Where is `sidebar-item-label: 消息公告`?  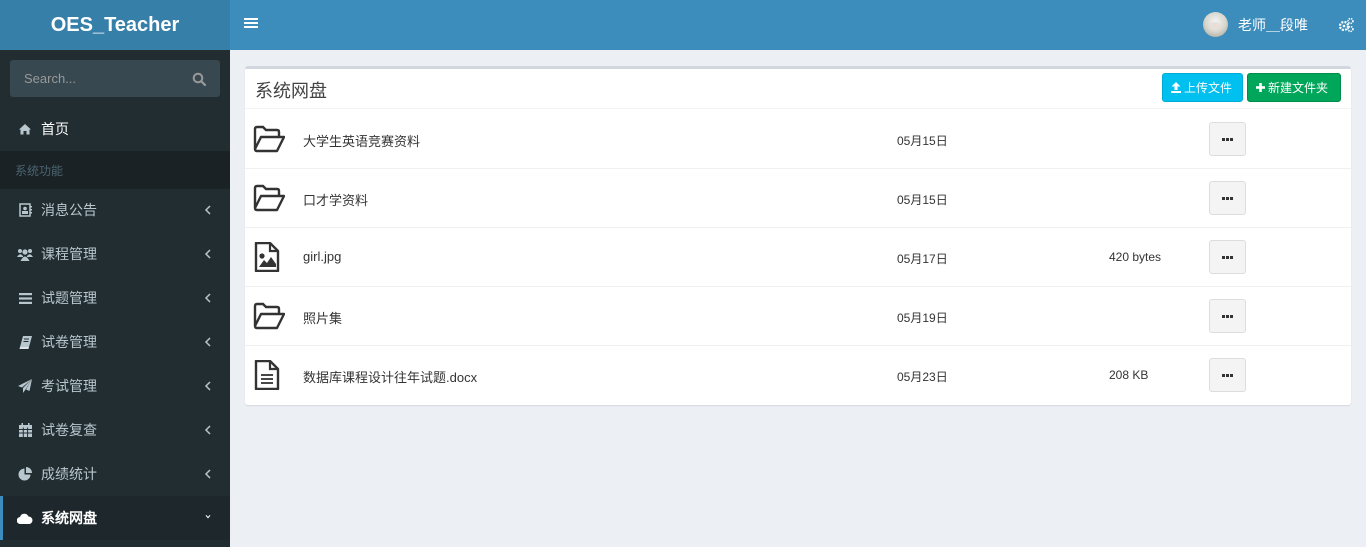 sidebar-item-label: 消息公告 is located at coordinates (69, 210).